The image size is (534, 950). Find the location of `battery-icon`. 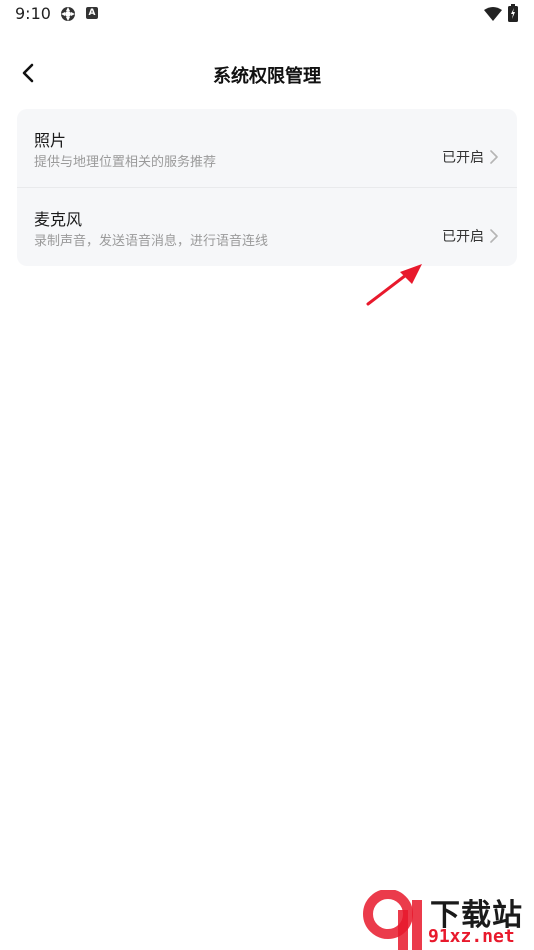

battery-icon is located at coordinates (513, 13).